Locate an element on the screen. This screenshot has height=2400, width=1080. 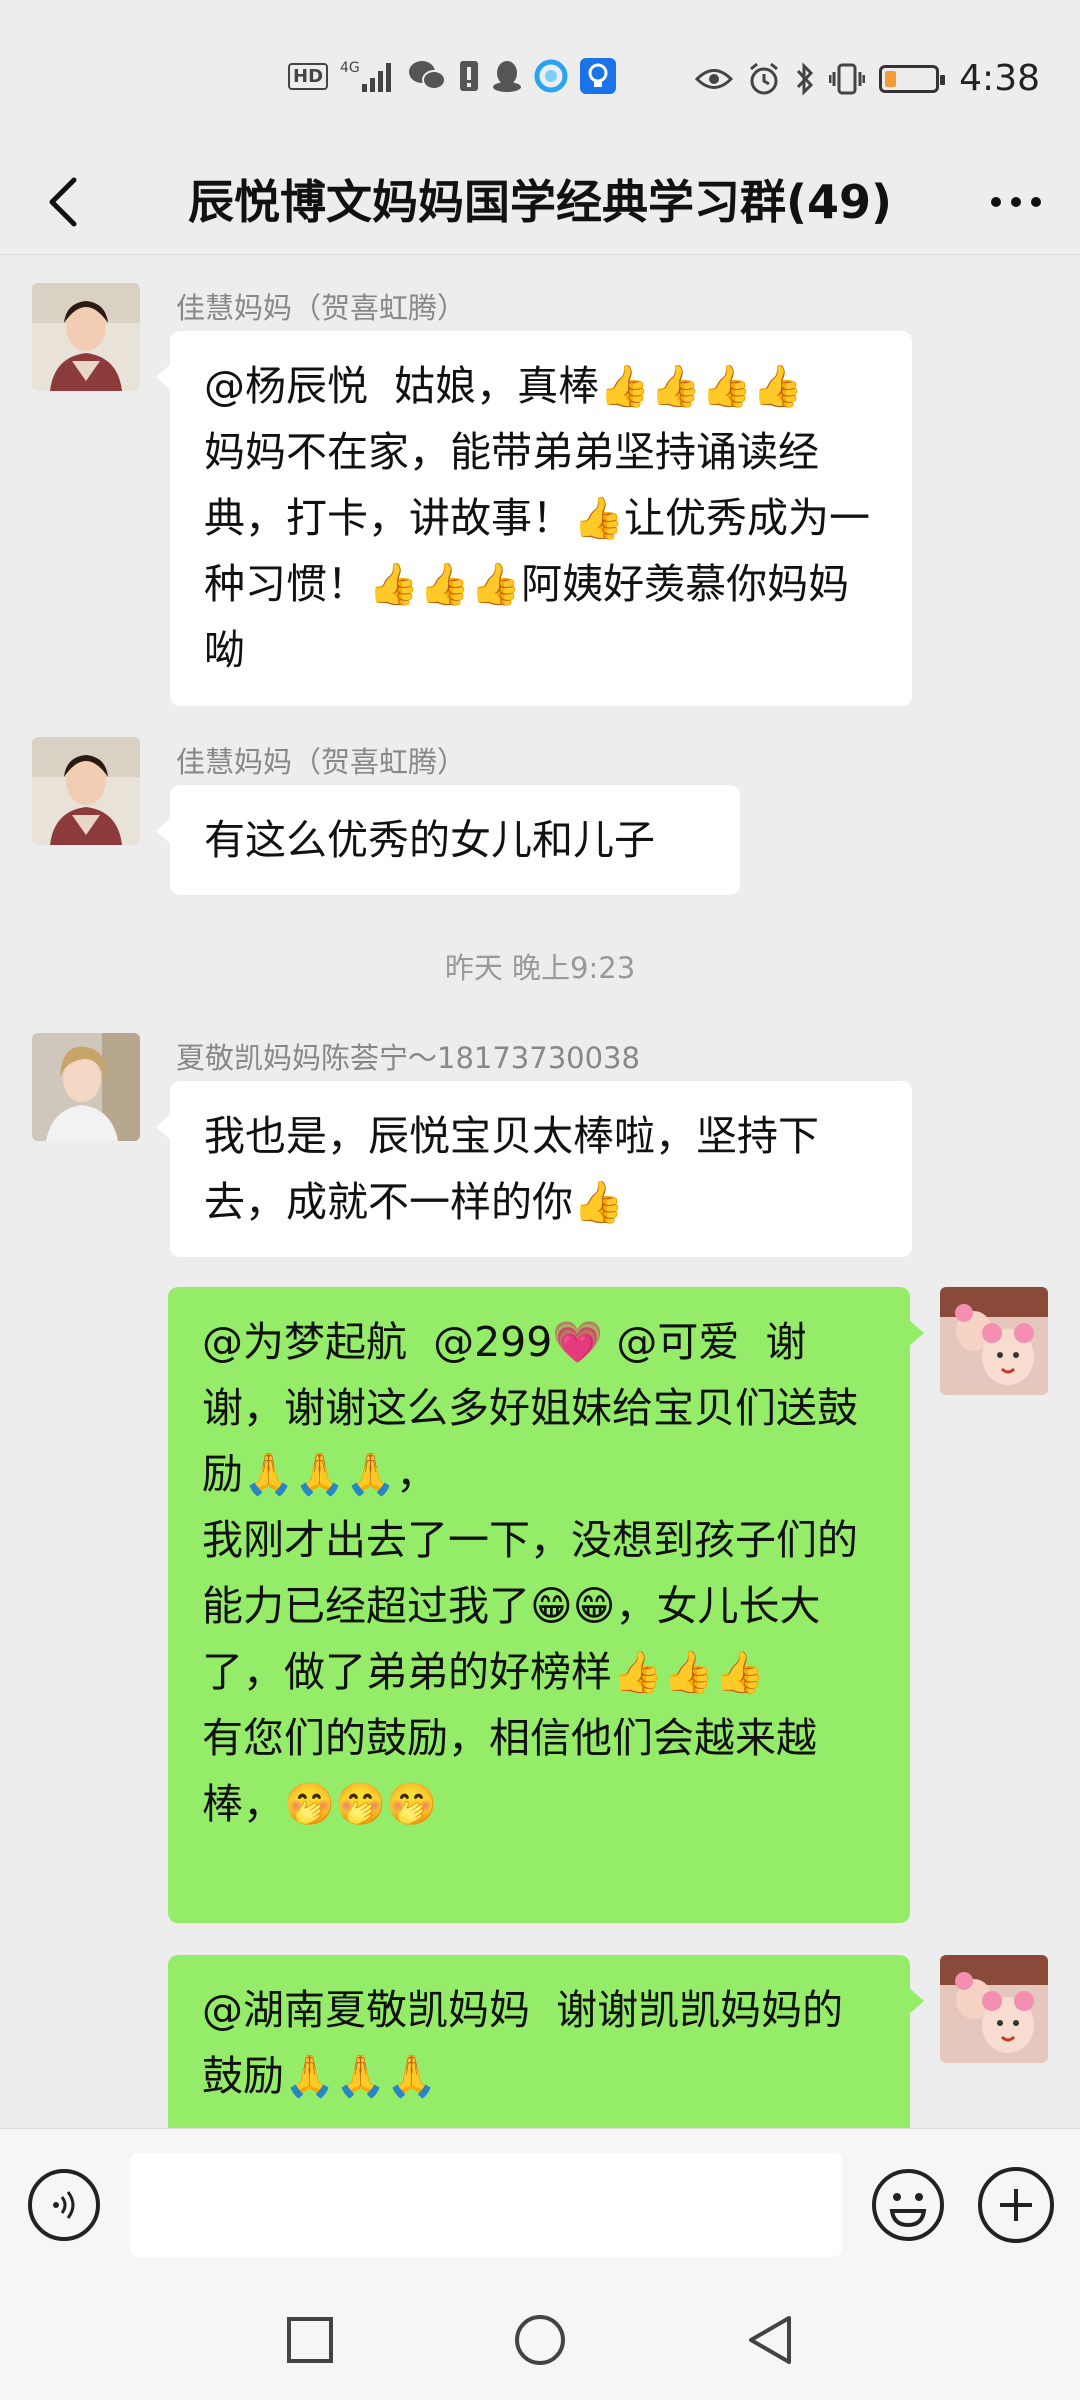
plus-icon is located at coordinates (1016, 2205).